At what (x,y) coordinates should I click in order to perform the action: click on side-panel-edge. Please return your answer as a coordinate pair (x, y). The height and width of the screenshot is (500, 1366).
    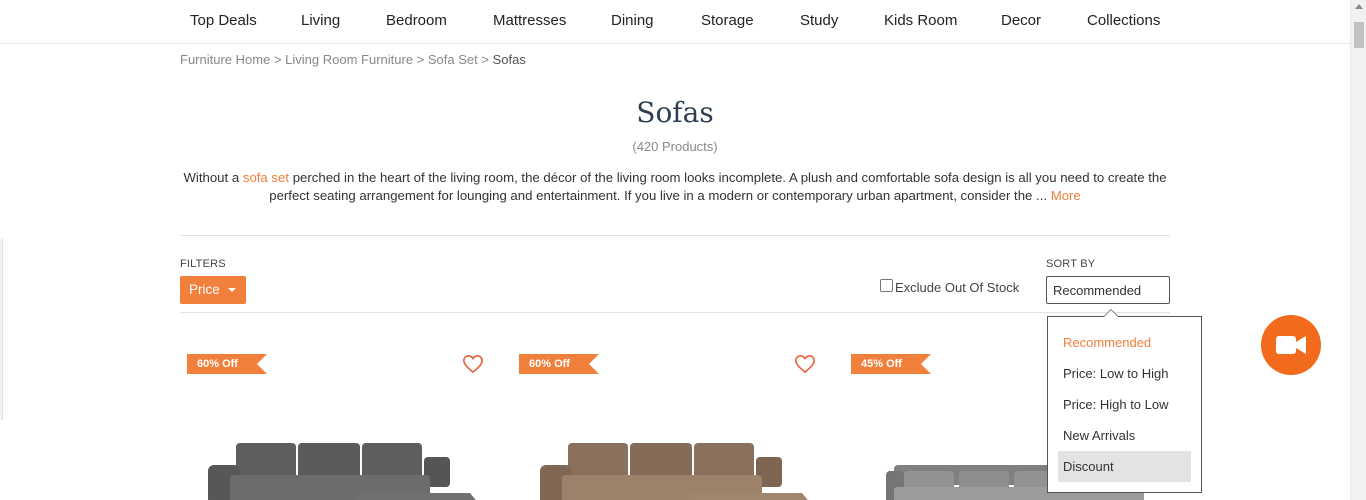
    Looking at the image, I should click on (1, 329).